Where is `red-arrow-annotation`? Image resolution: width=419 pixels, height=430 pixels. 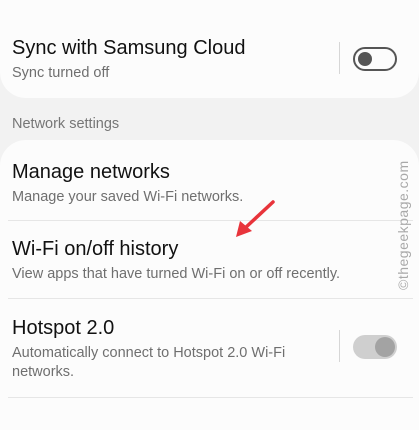 red-arrow-annotation is located at coordinates (255, 218).